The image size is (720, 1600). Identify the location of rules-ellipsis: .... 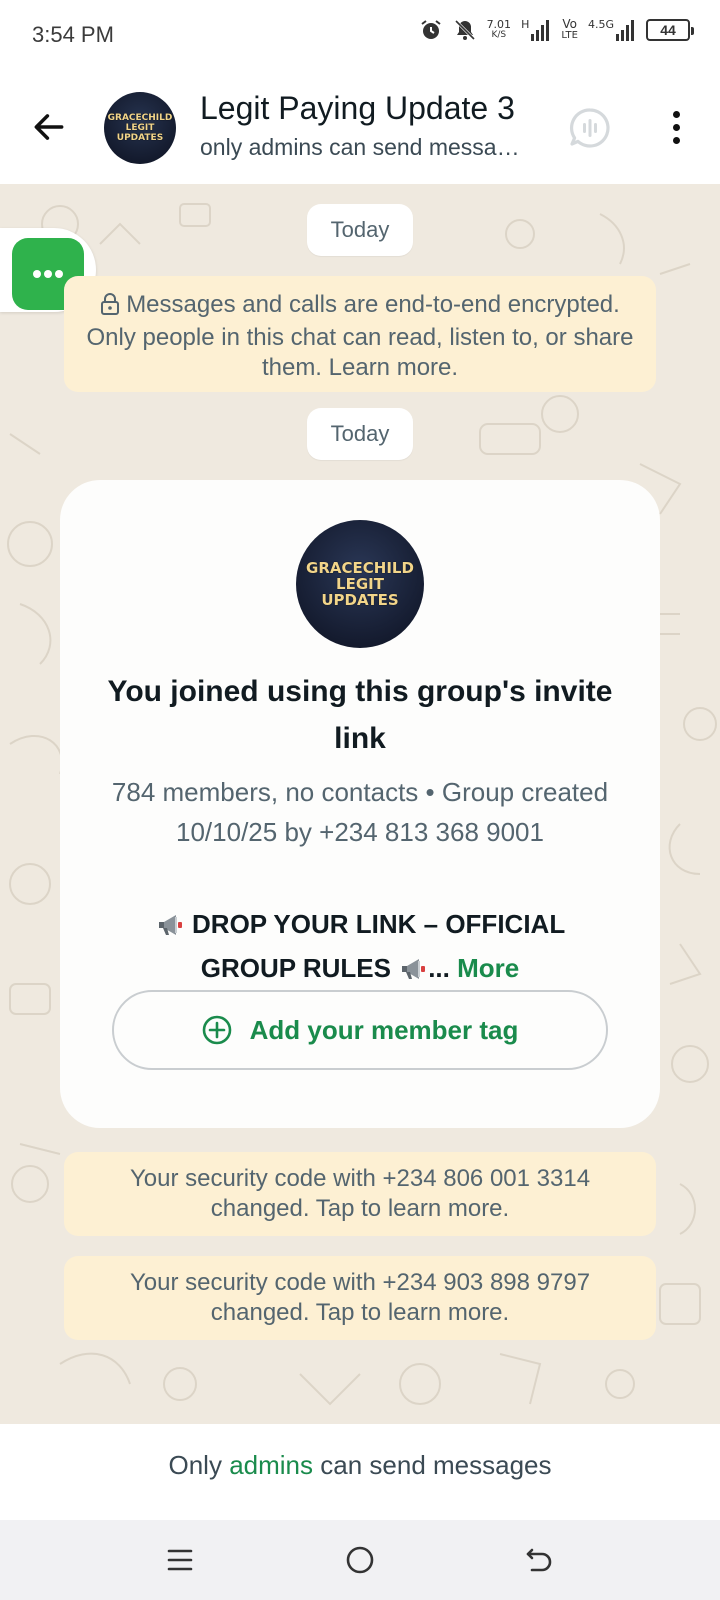
(439, 968).